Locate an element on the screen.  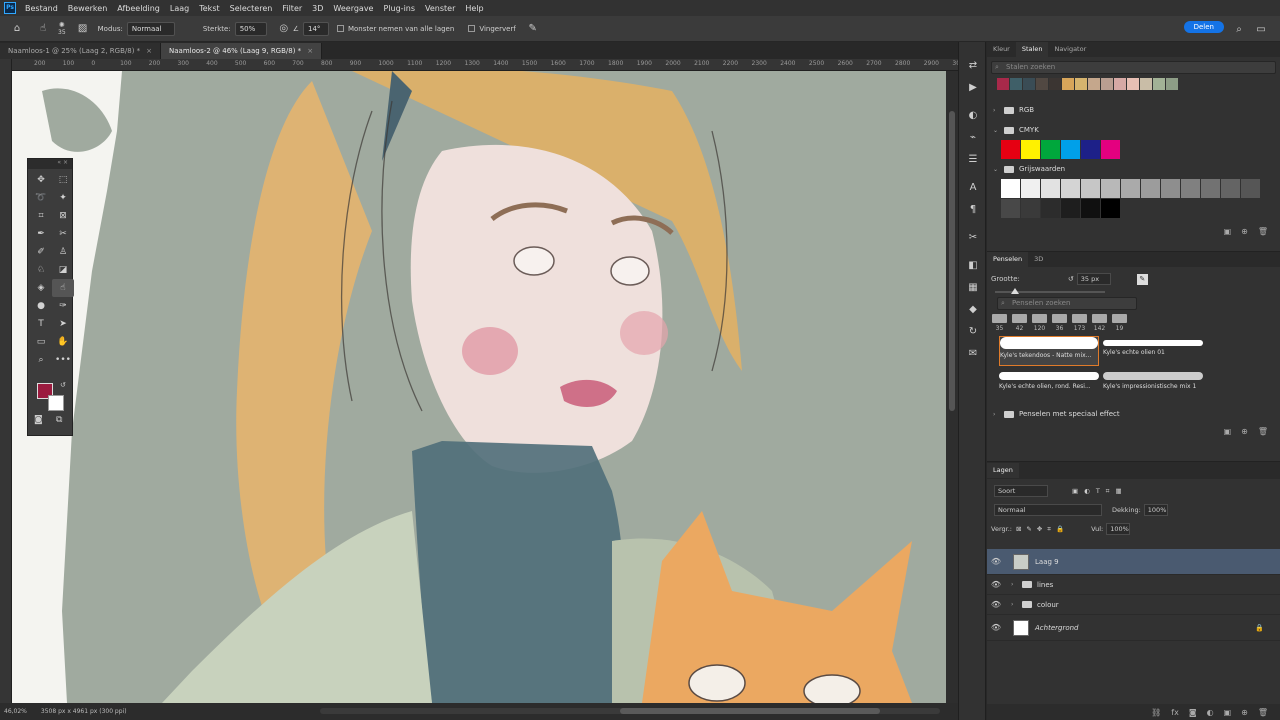
menu-filter: Filter is located at coordinates (292, 8).